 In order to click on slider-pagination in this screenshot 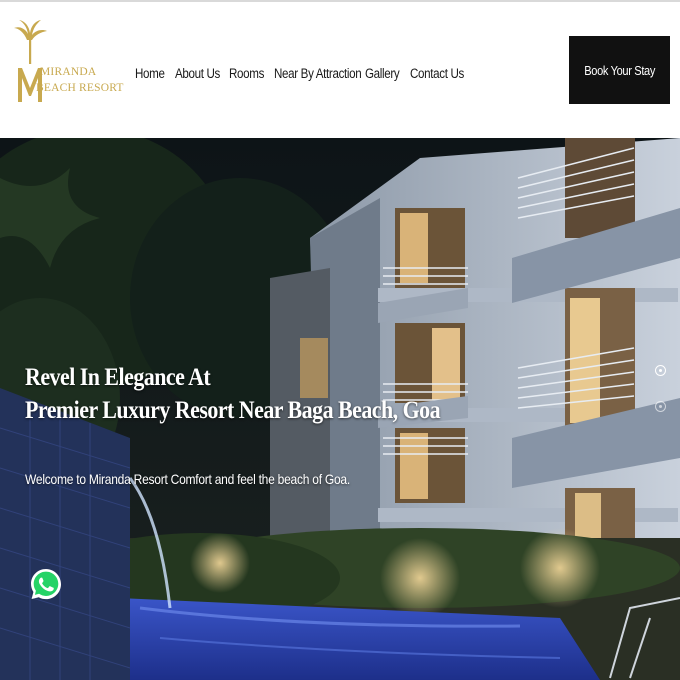, I will do `click(661, 390)`.